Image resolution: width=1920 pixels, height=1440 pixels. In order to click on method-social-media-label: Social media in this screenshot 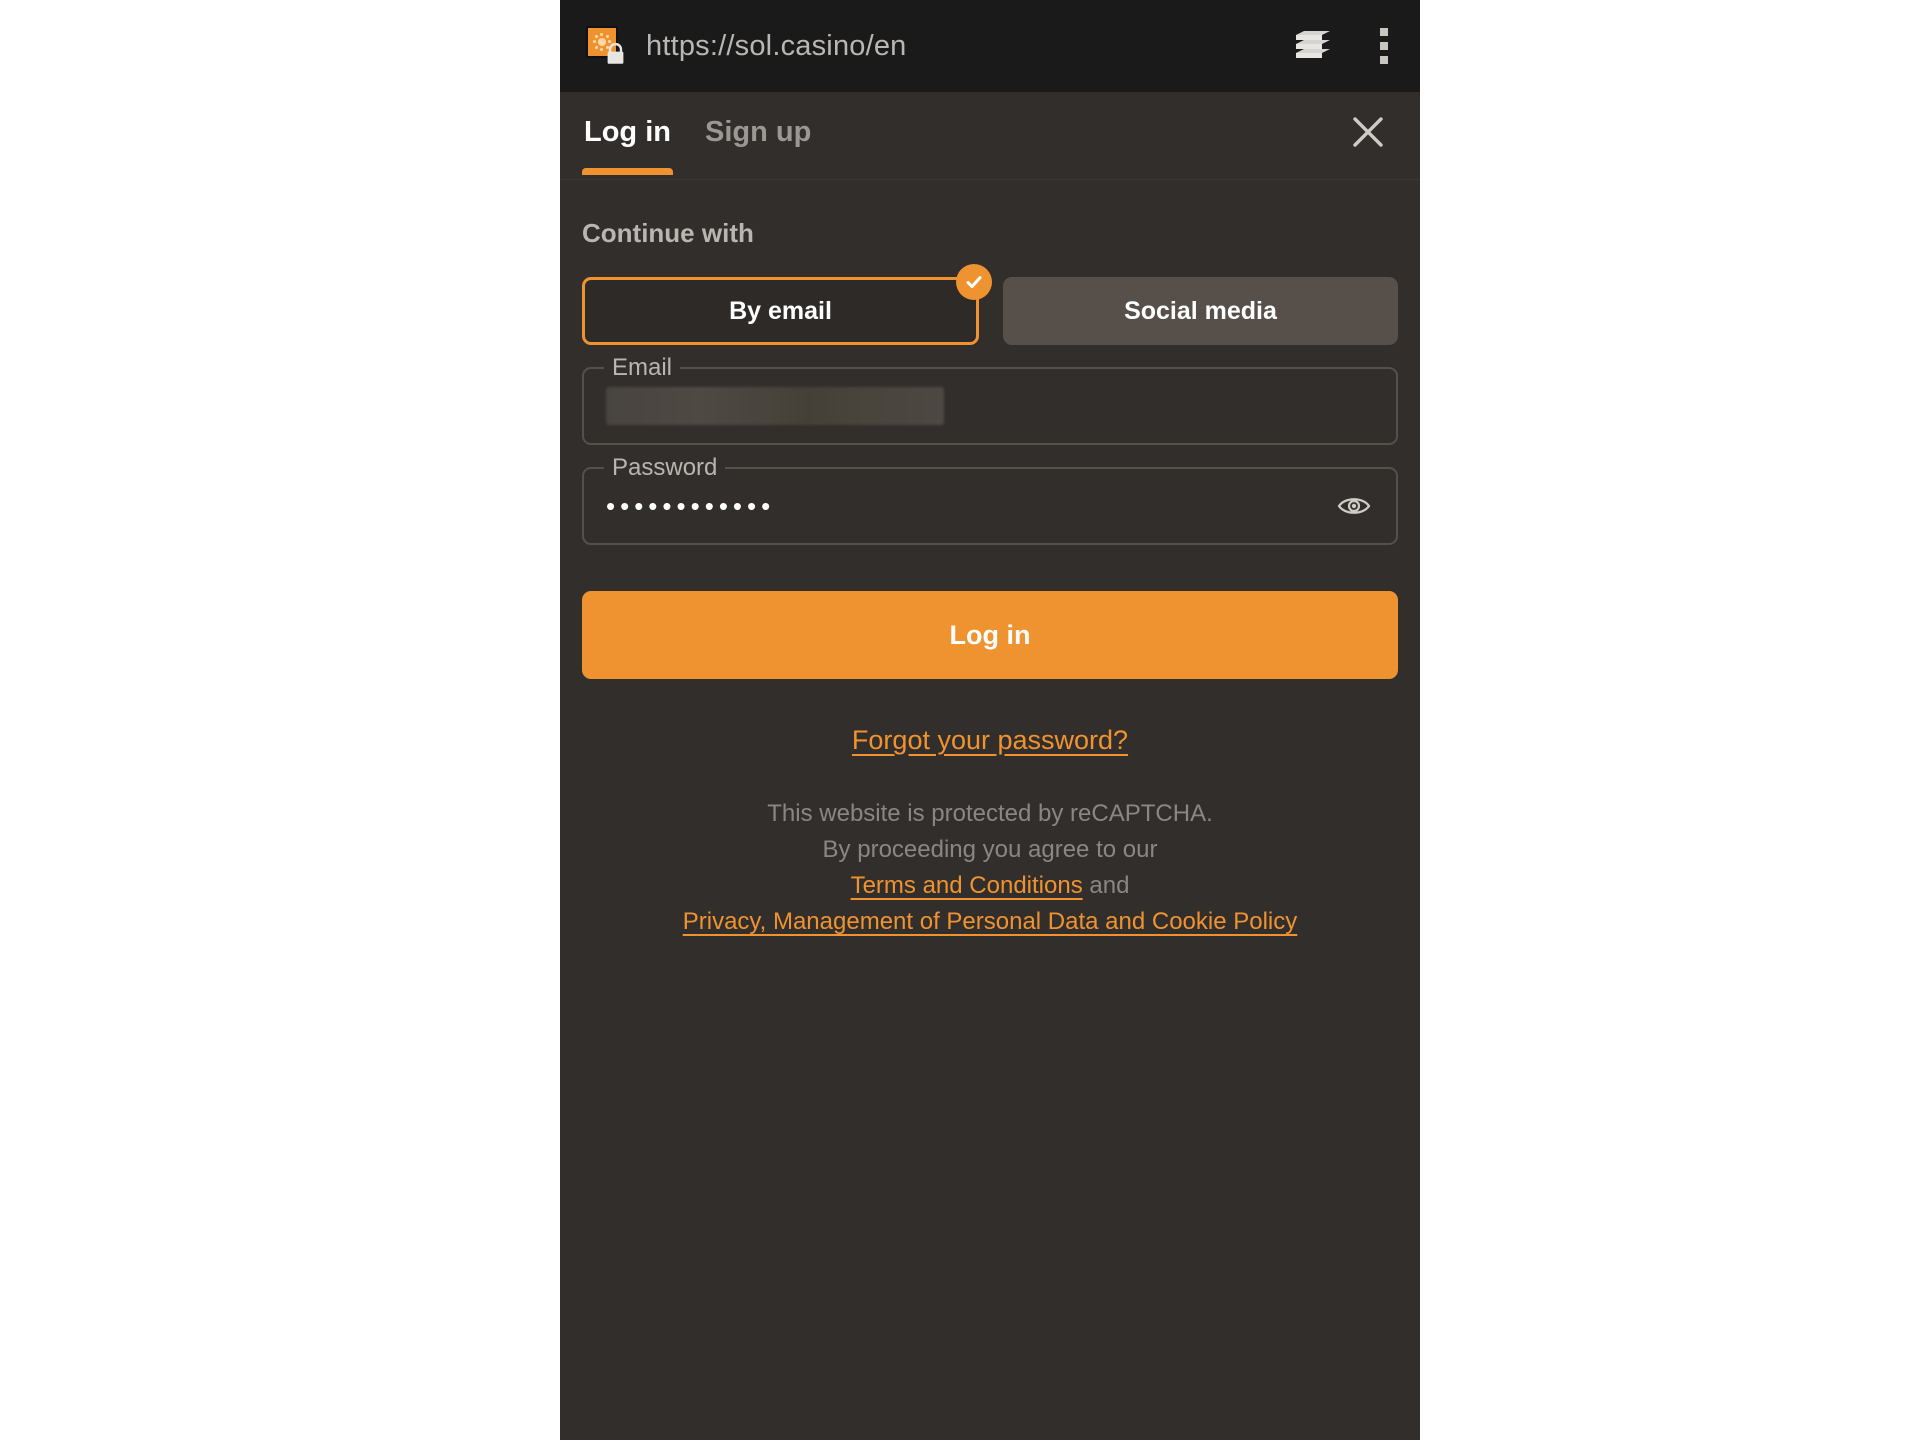, I will do `click(1200, 310)`.